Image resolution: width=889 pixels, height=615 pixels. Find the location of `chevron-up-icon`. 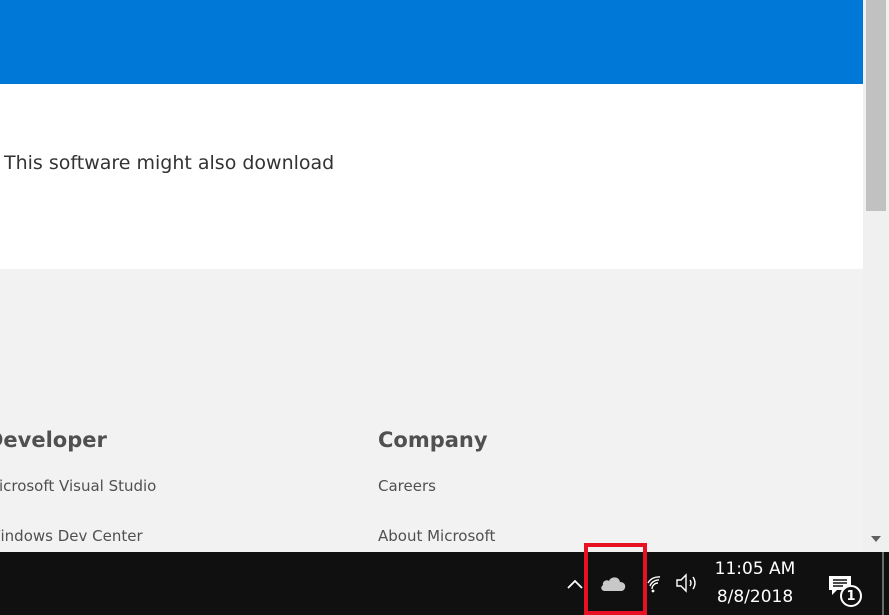

chevron-up-icon is located at coordinates (575, 584).